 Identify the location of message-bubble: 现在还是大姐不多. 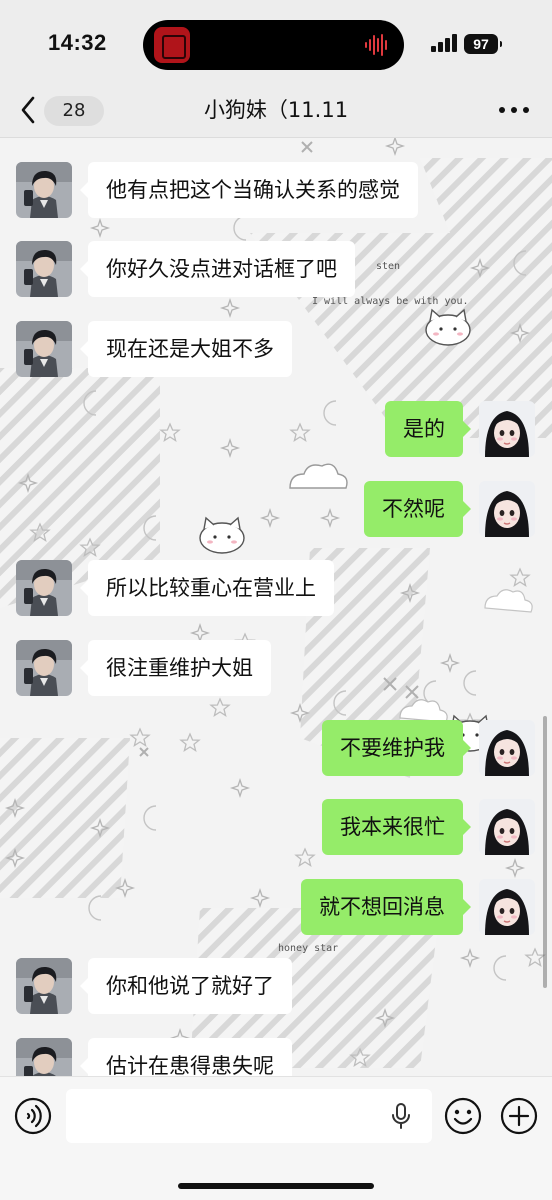
(186, 349).